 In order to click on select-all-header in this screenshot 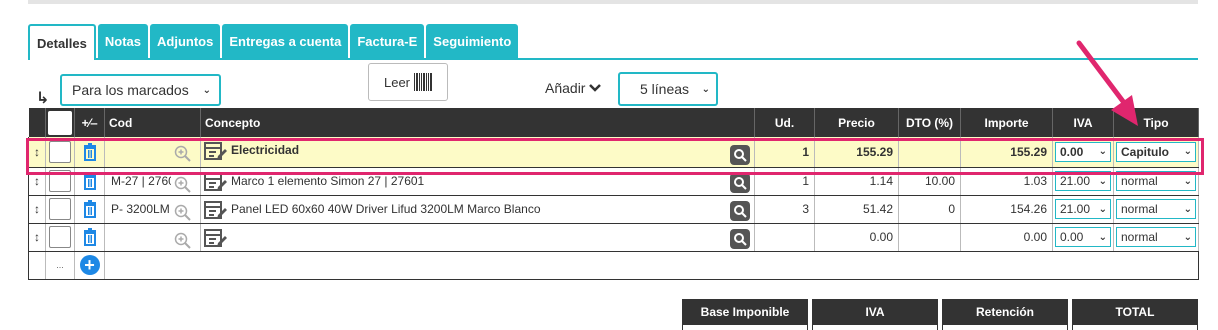, I will do `click(60, 122)`.